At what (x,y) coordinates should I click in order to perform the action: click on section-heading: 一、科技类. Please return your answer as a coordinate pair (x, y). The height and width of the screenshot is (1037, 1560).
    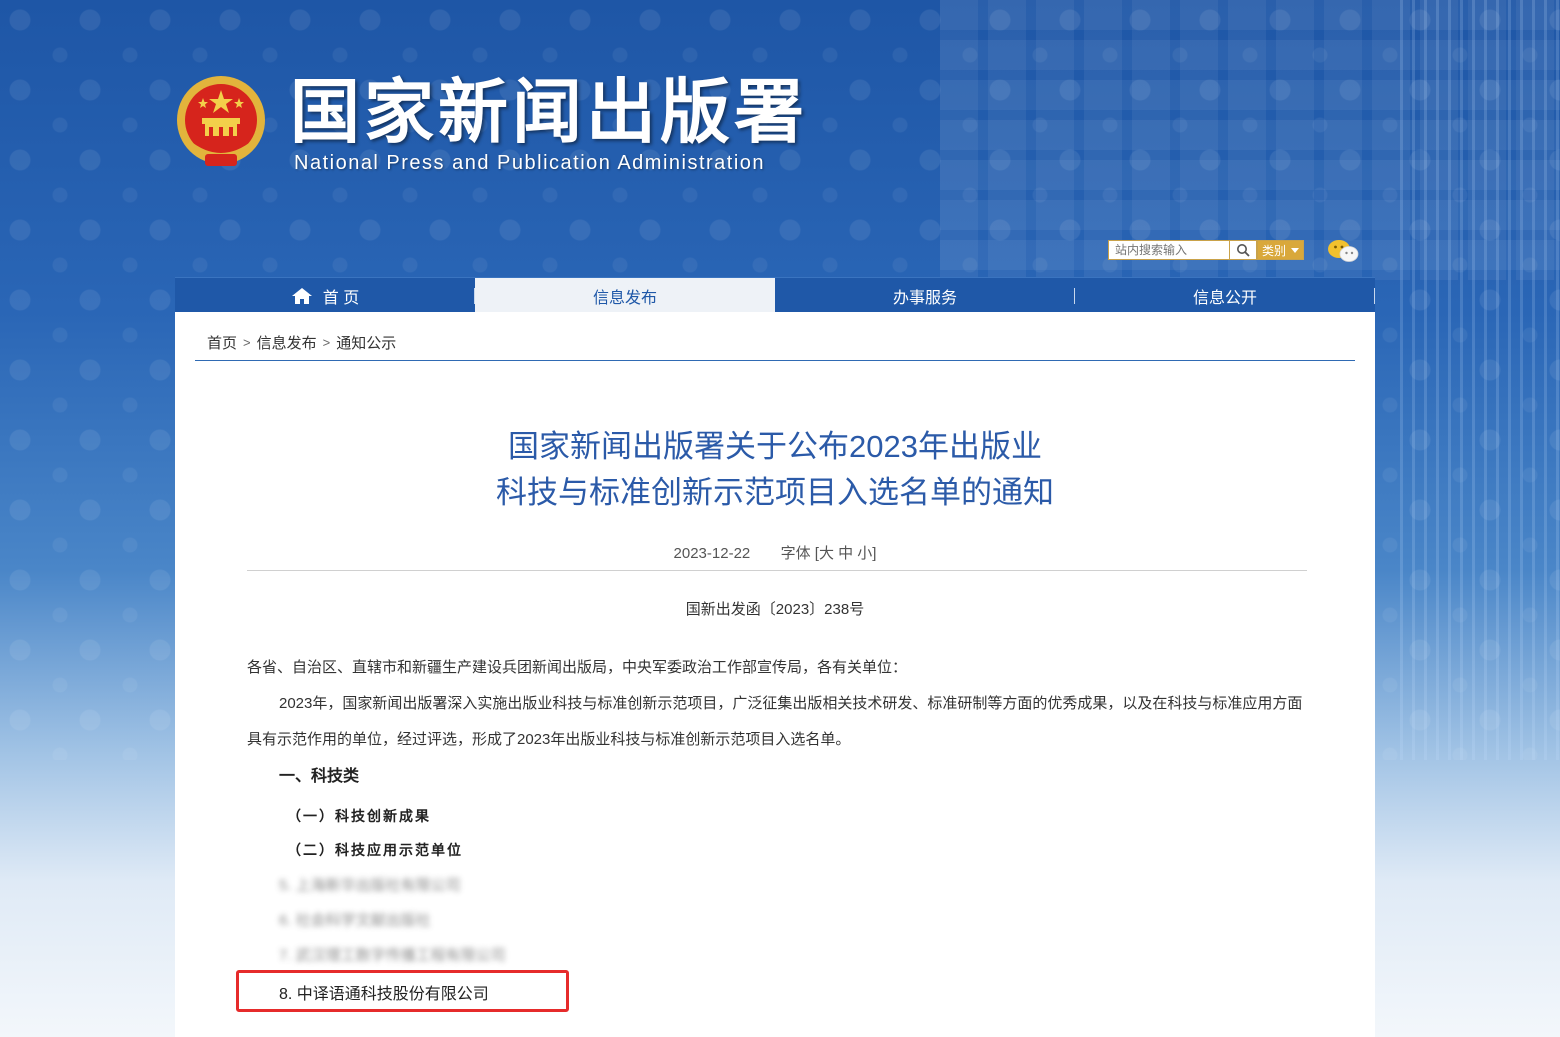
    Looking at the image, I should click on (319, 776).